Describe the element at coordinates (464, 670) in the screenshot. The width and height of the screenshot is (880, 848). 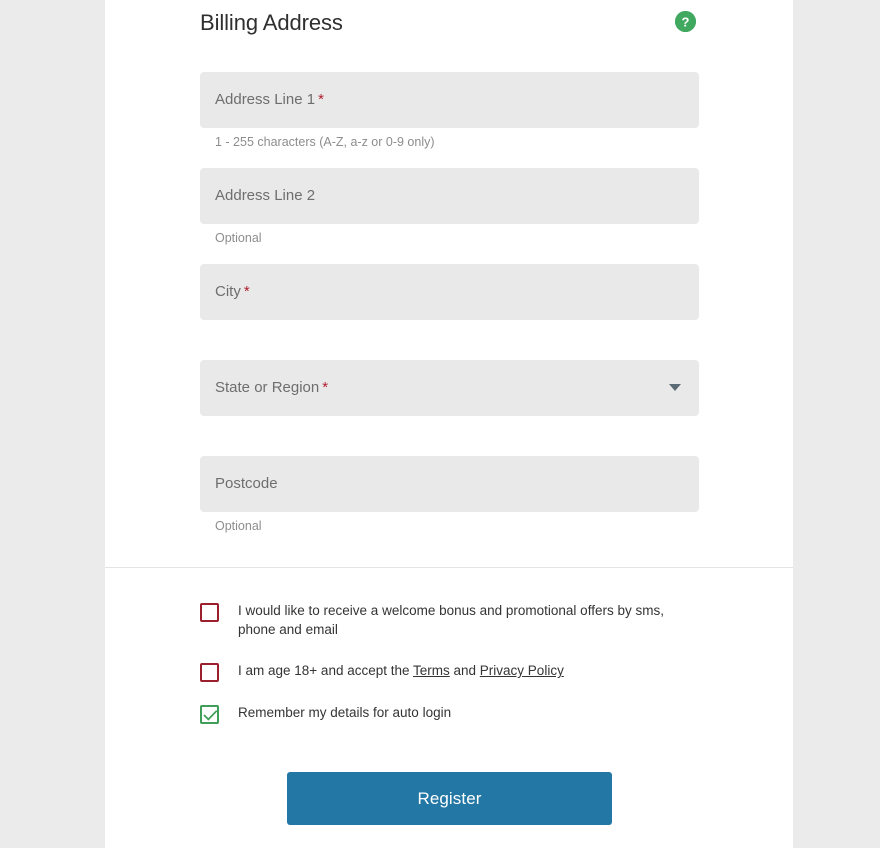
I see `terms-text-middle: and` at that location.